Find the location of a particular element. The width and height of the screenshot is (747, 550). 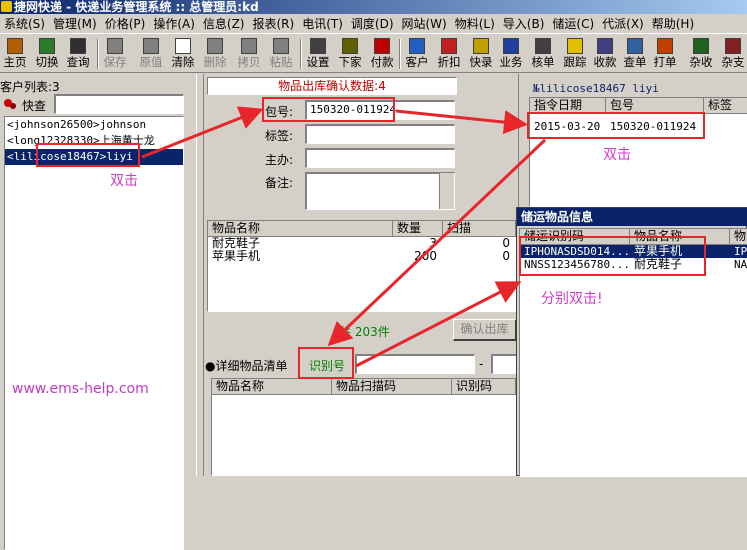

annotation-double-click-1: 双击 is located at coordinates (124, 181).